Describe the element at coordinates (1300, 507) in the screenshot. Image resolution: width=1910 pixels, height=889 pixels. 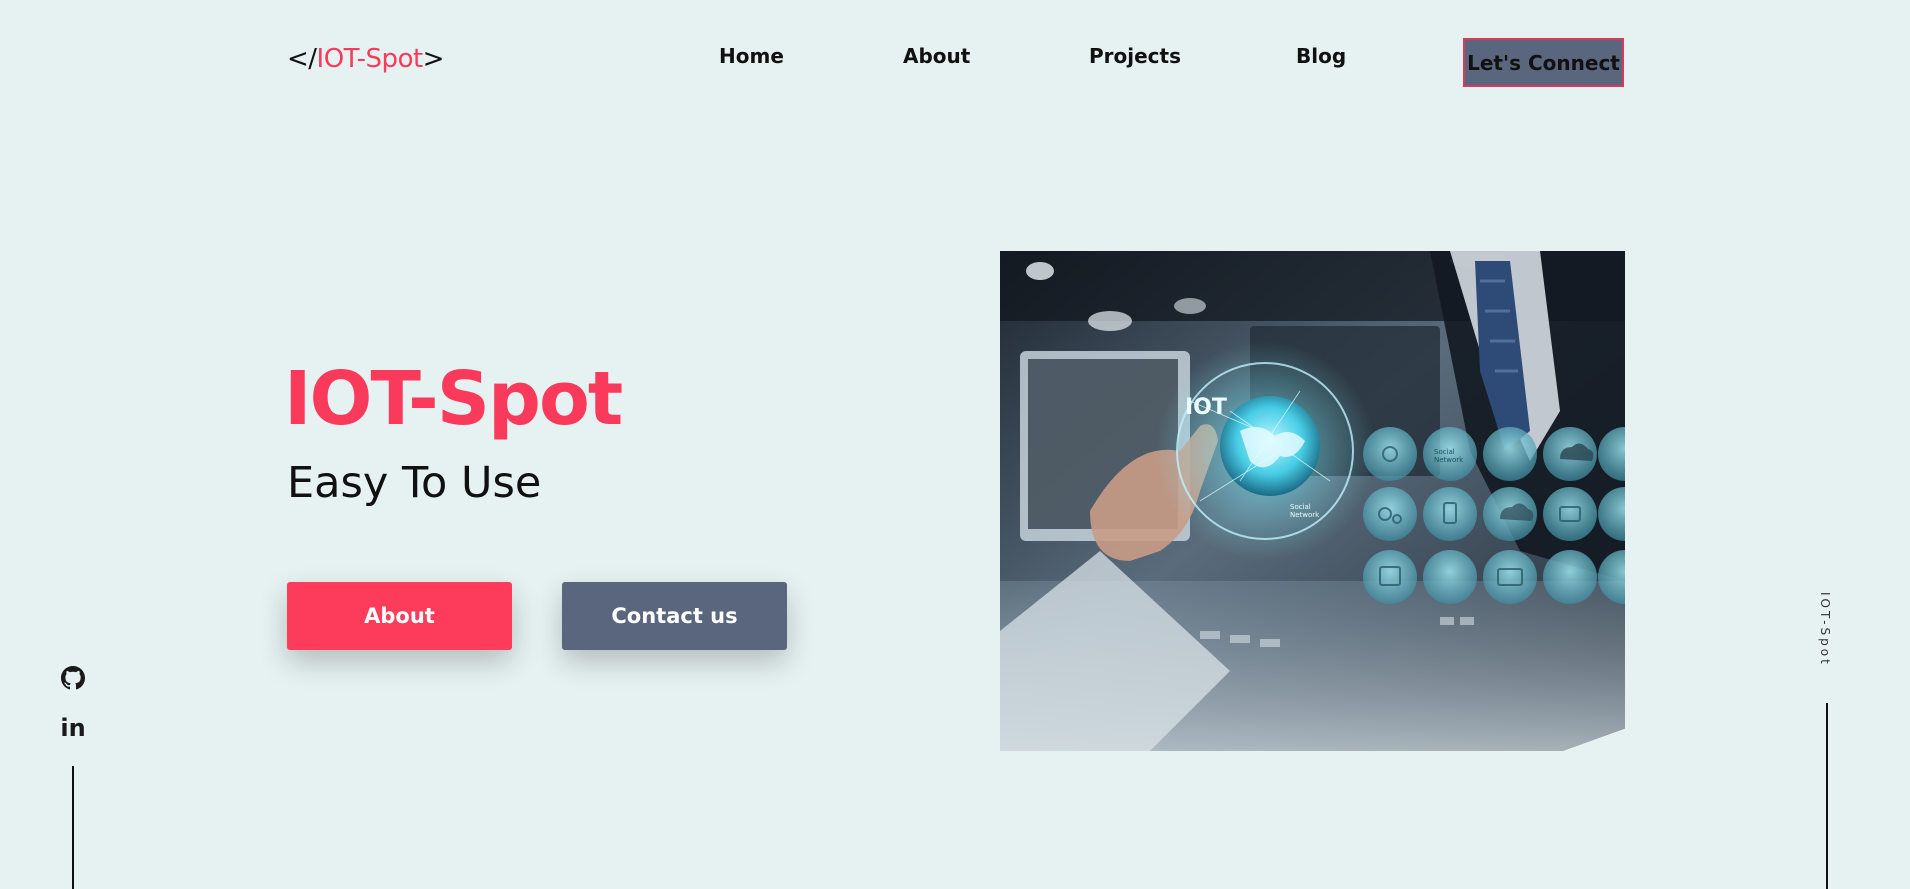
I see `image-globe-label-1: Social` at that location.